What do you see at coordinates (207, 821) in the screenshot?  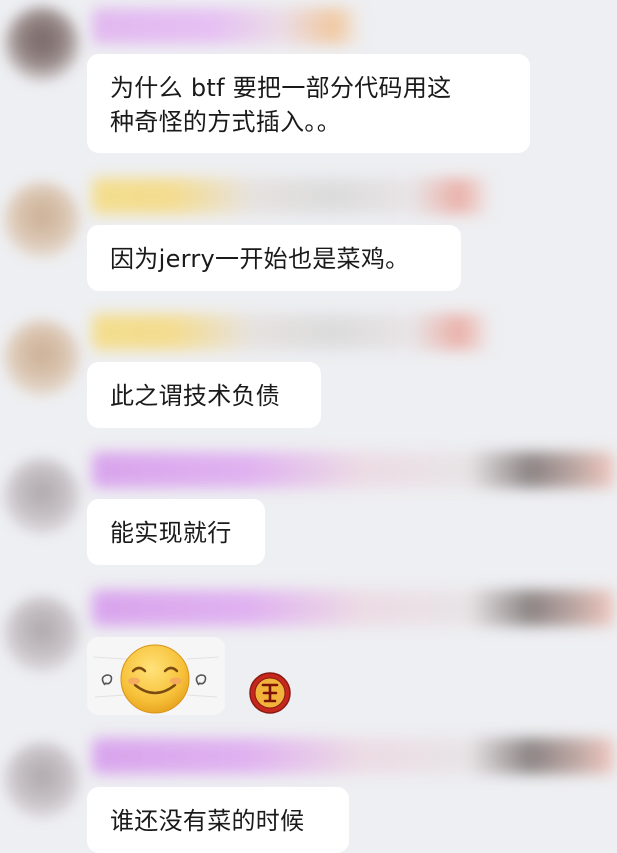 I see `message-text: 谁还没有菜的时候` at bounding box center [207, 821].